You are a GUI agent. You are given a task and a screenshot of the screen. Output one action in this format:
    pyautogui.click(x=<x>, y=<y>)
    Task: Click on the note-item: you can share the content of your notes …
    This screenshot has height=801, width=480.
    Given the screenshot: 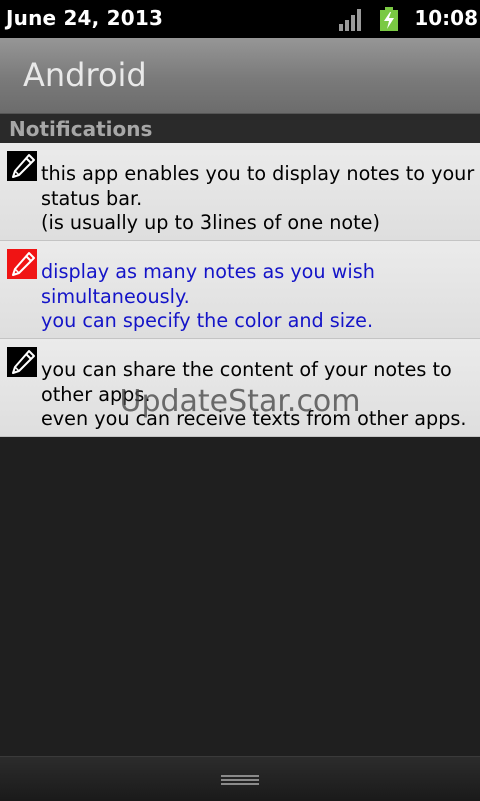 What is the action you would take?
    pyautogui.click(x=240, y=388)
    